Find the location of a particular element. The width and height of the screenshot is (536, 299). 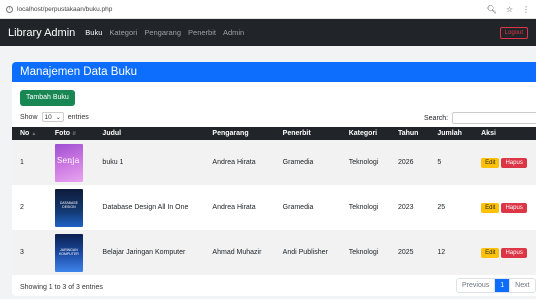

entries-select-value: 10 is located at coordinates (48, 117).